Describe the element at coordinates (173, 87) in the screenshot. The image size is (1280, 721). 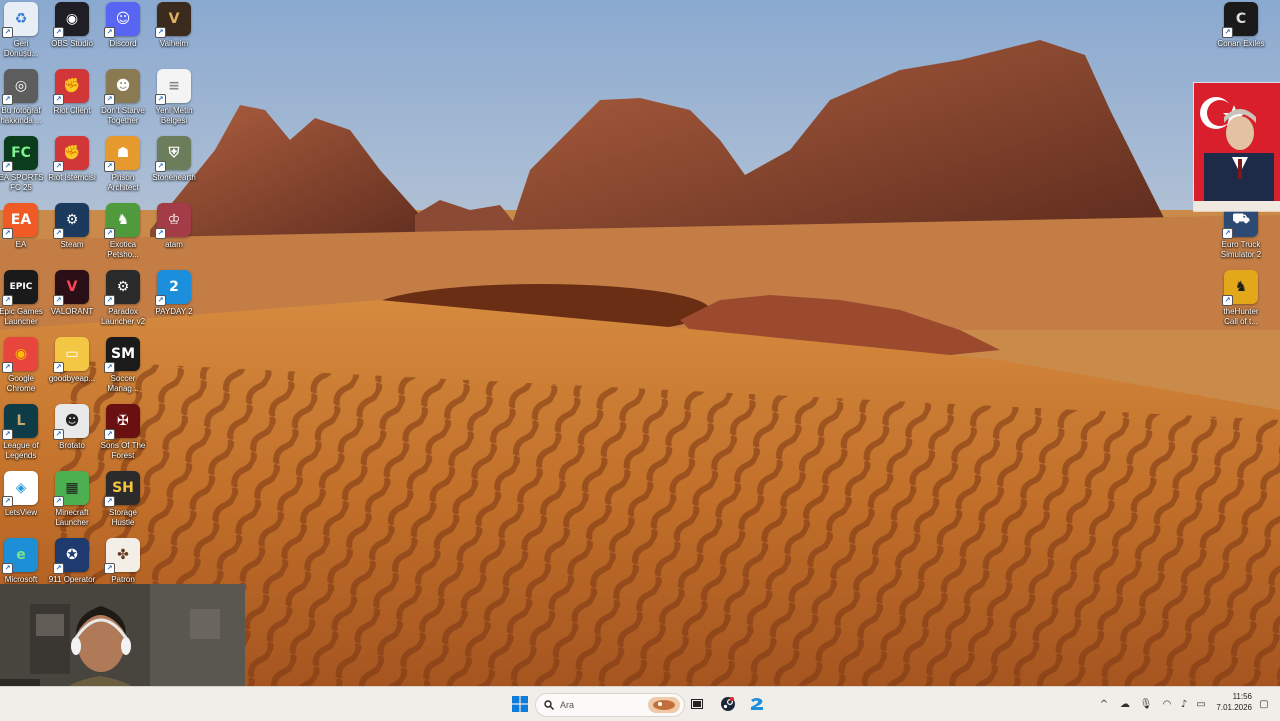
I see `yeni-metin-belgesi-icon: ≡ ↗` at that location.